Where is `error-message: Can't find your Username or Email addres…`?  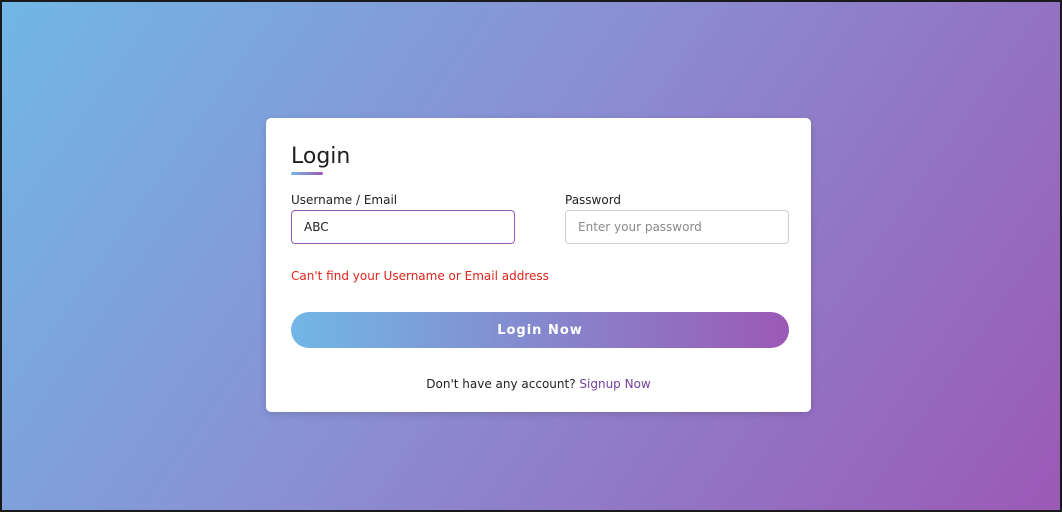
error-message: Can't find your Username or Email addres… is located at coordinates (420, 276).